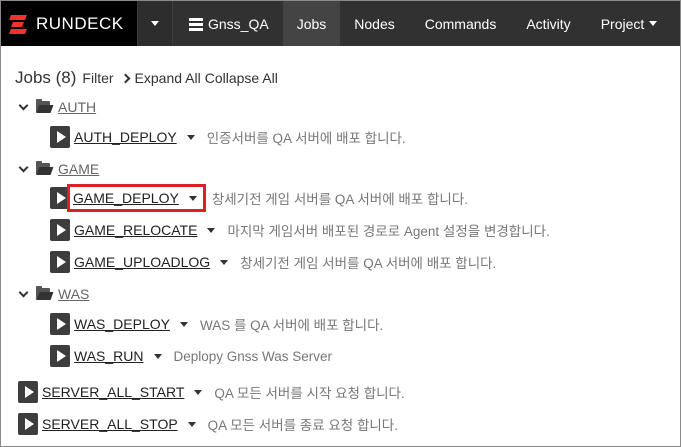 The width and height of the screenshot is (681, 447). I want to click on expand-all-link: Expand All, so click(168, 78).